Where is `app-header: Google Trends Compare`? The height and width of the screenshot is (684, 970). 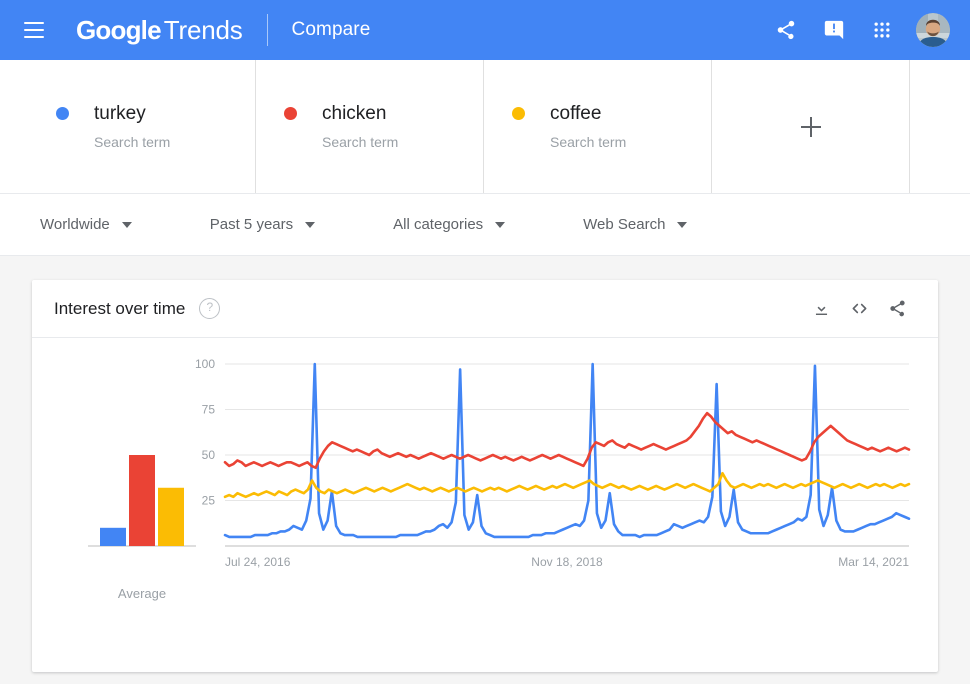
app-header: Google Trends Compare is located at coordinates (485, 30).